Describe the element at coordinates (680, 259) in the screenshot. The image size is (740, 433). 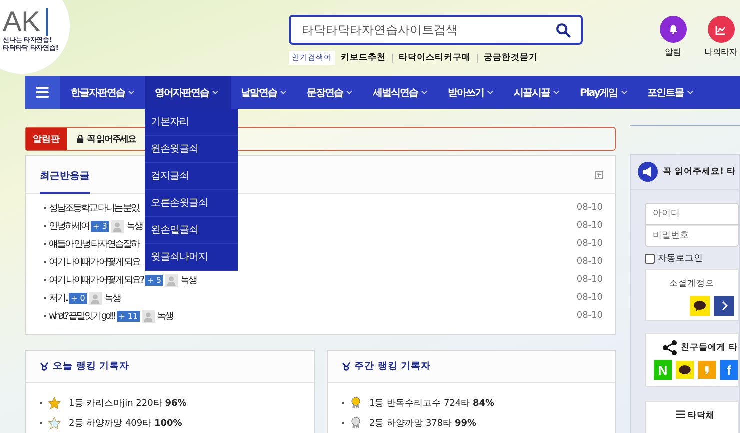
I see `auto-login-label: 자동로그인` at that location.